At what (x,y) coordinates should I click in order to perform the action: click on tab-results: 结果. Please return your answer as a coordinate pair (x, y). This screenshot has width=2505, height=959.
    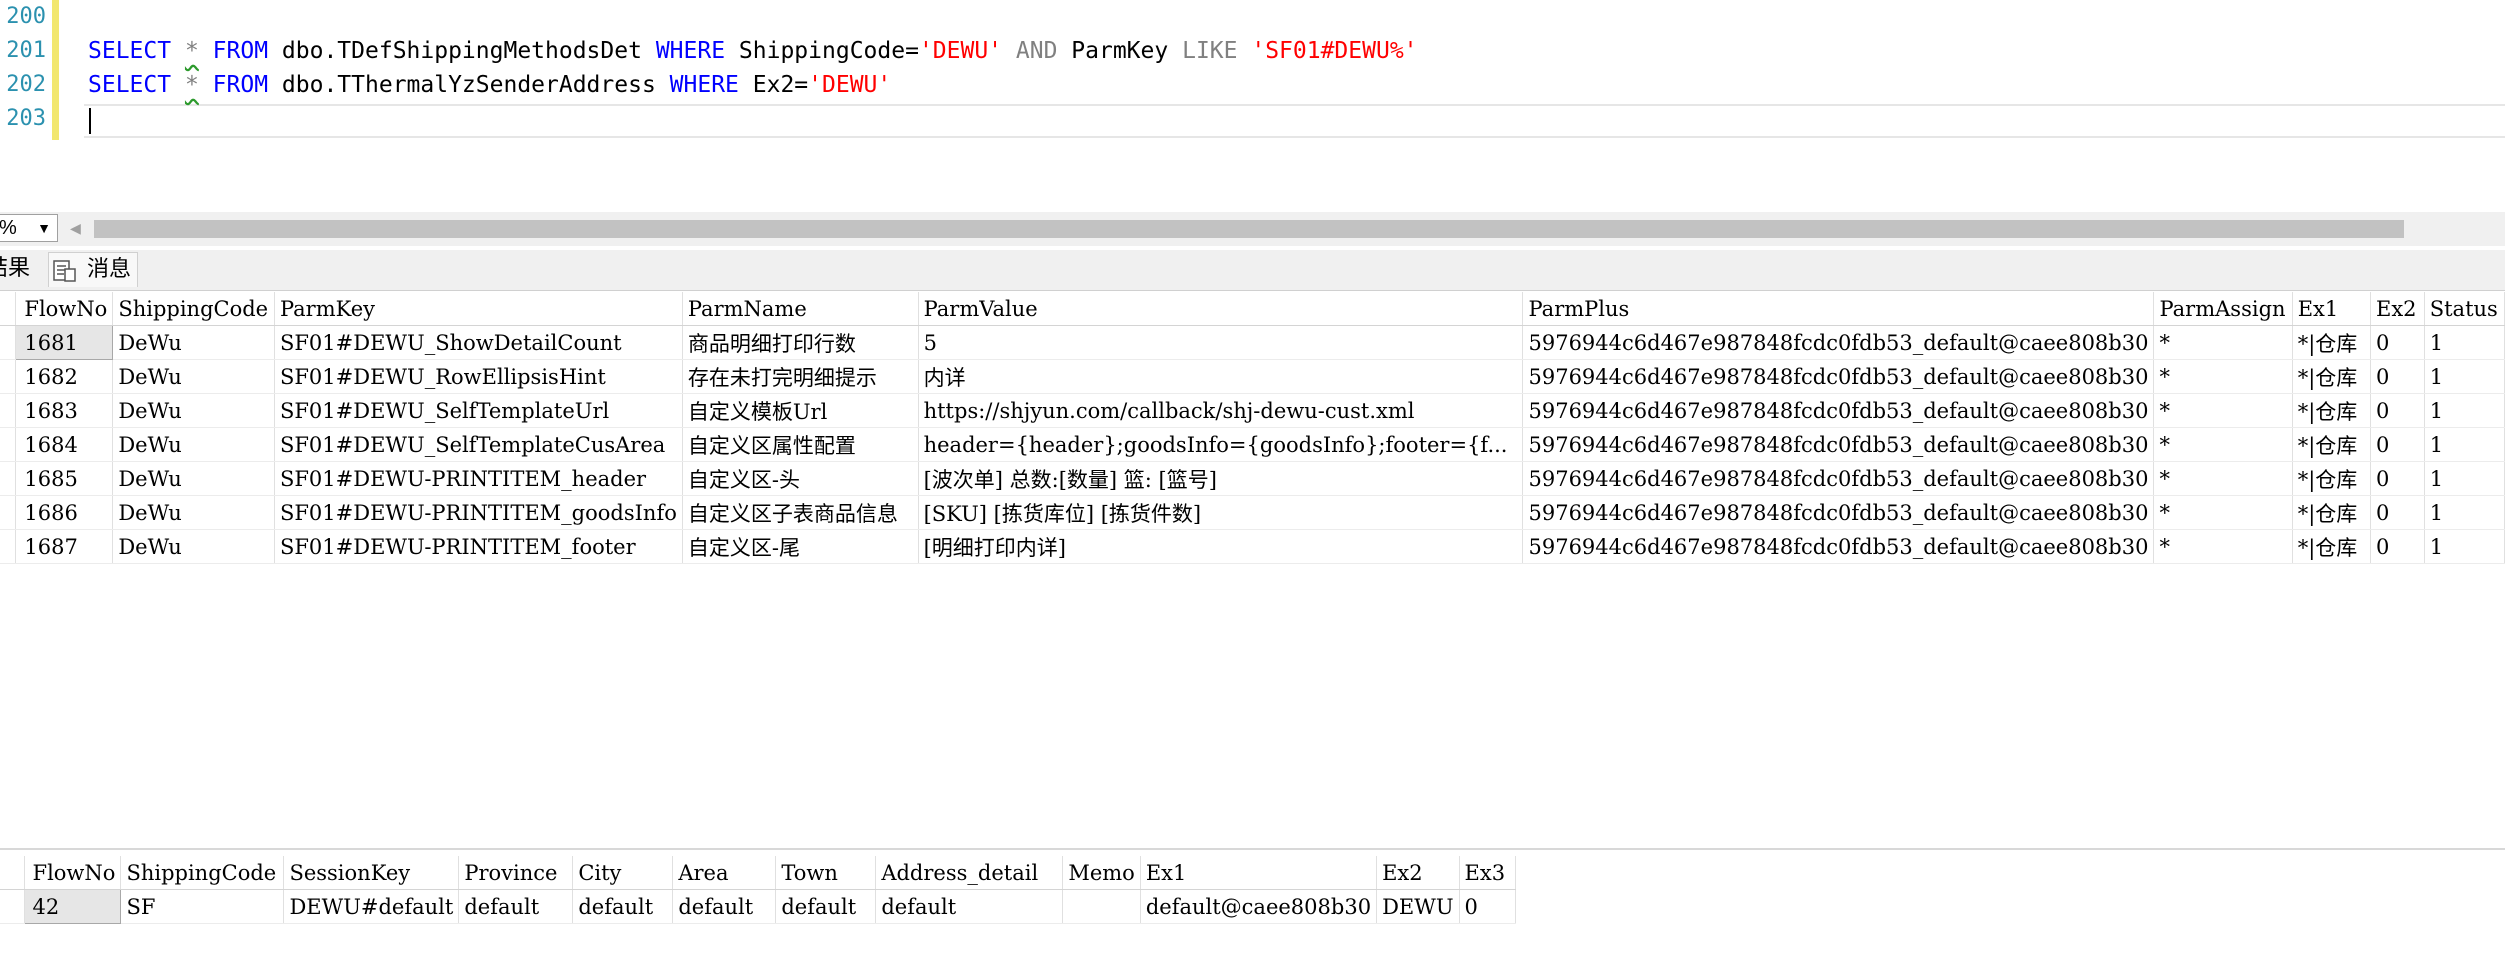
    Looking at the image, I should click on (15, 269).